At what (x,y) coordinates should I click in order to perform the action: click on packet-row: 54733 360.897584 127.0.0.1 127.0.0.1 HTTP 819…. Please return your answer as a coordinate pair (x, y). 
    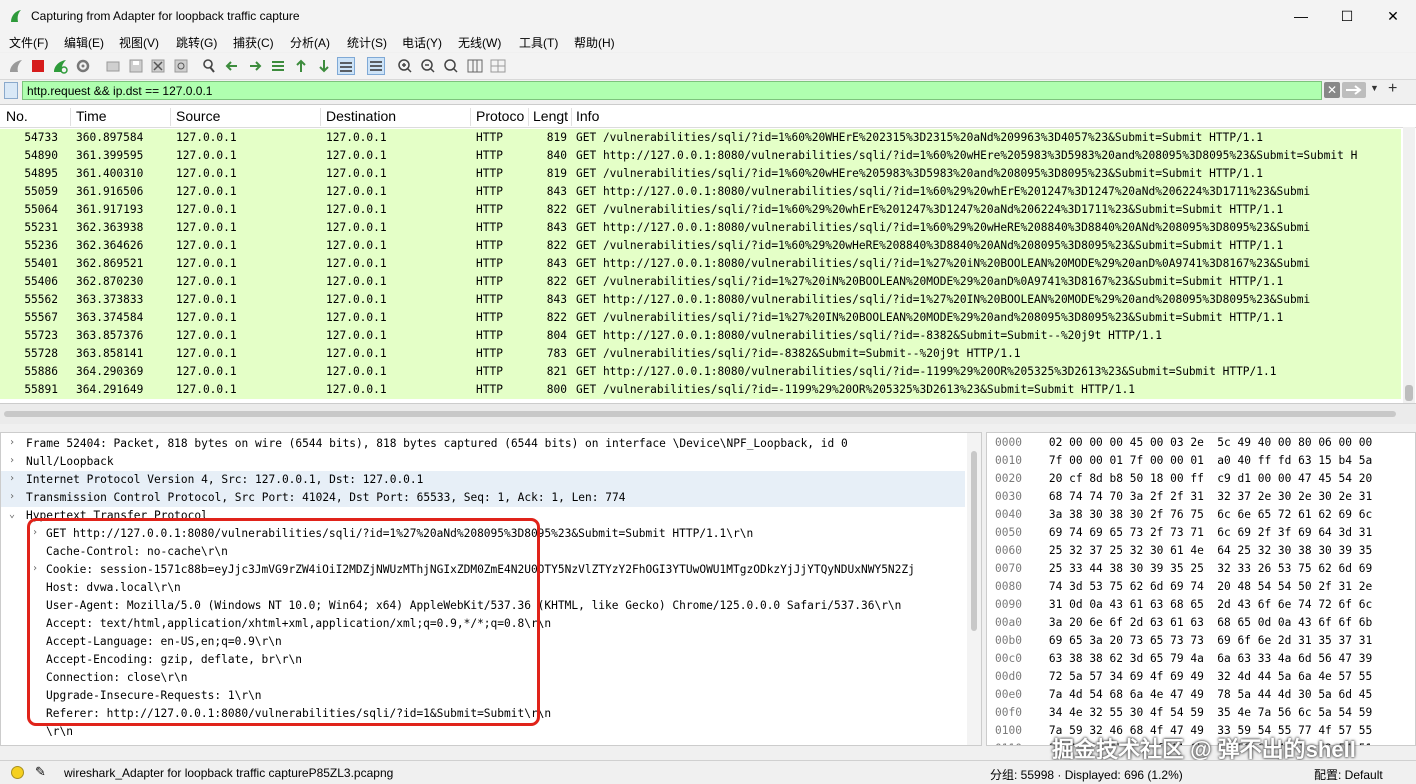
    Looking at the image, I should click on (700, 138).